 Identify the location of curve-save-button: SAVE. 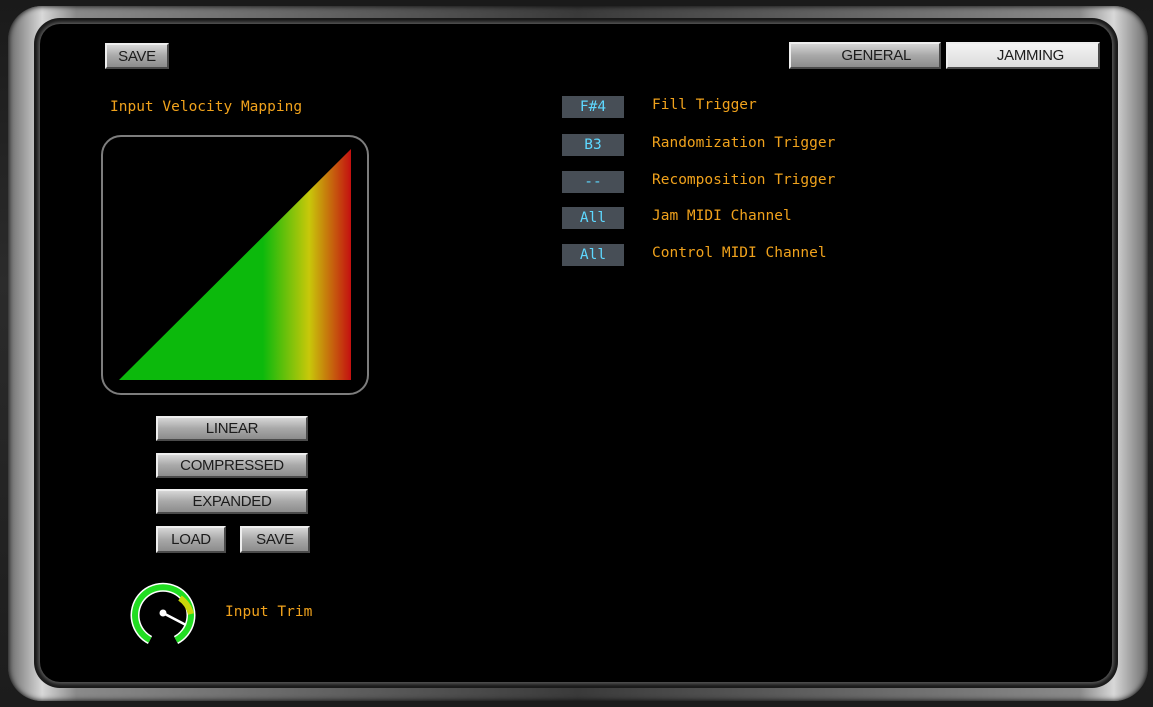
(275, 539).